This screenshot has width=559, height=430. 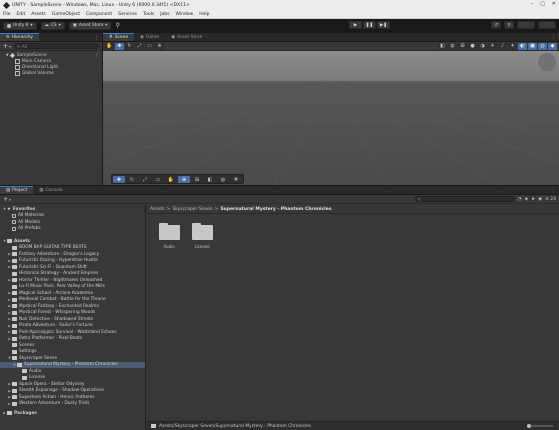 I want to click on effects-icon: ✦, so click(x=512, y=46).